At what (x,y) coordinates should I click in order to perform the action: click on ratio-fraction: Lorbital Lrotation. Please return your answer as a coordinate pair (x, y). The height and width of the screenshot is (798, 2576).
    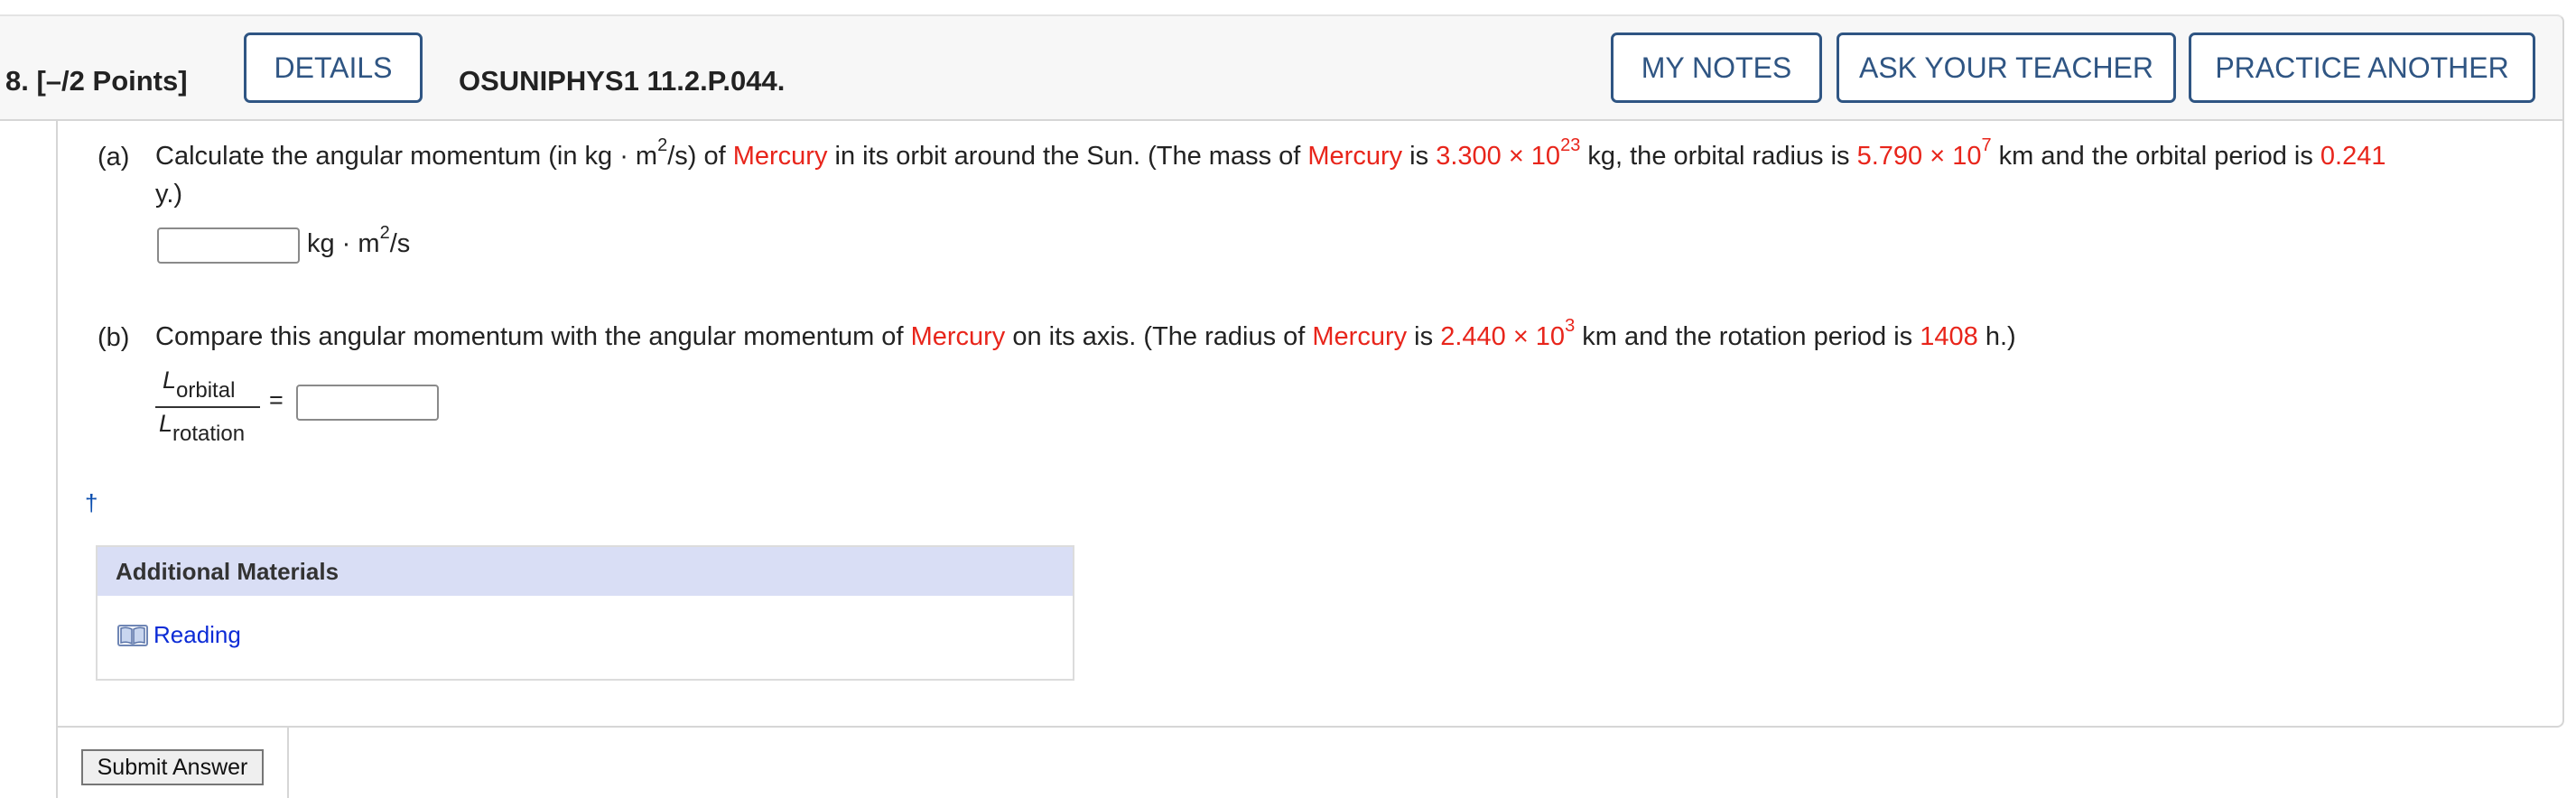
    Looking at the image, I should click on (207, 408).